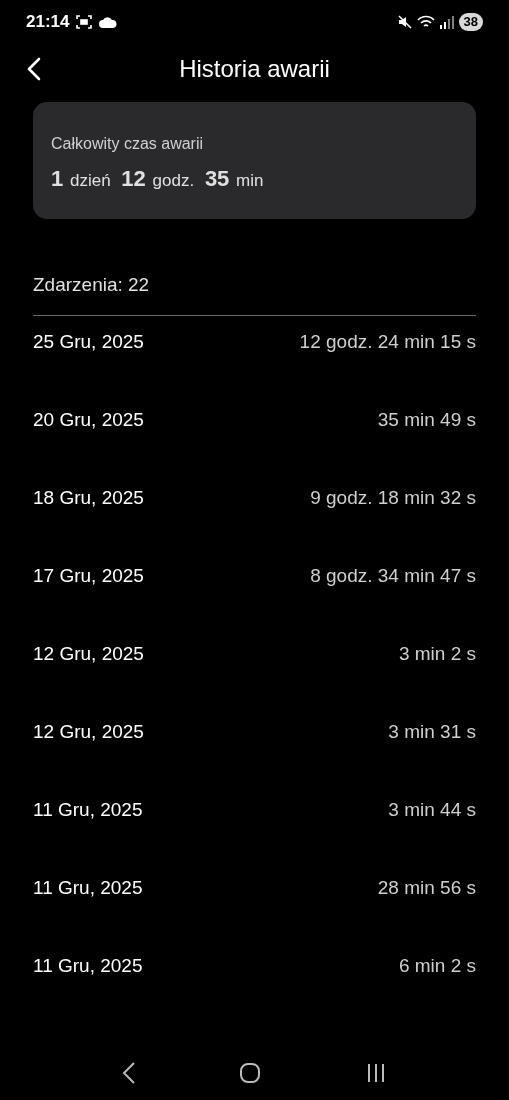 This screenshot has width=509, height=1100. What do you see at coordinates (432, 732) in the screenshot?
I see `event-duration: 3 min 31 s` at bounding box center [432, 732].